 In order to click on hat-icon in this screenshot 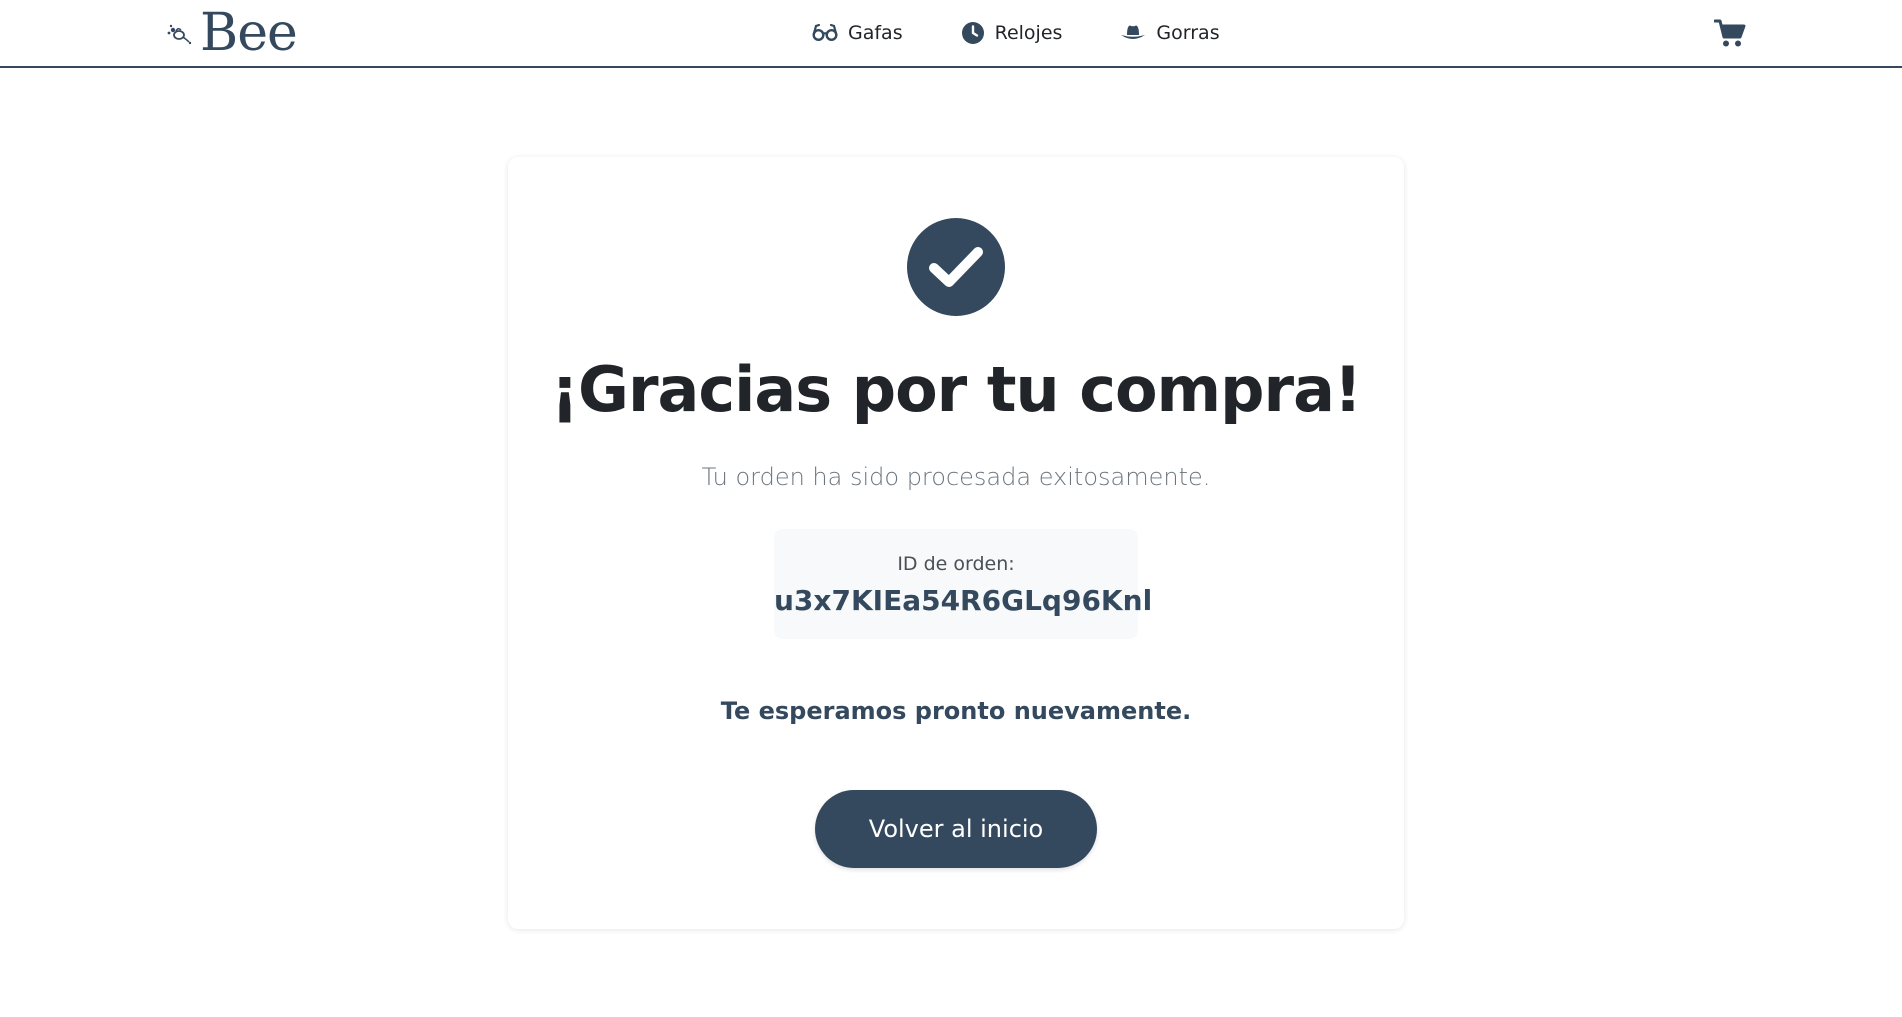, I will do `click(1133, 32)`.